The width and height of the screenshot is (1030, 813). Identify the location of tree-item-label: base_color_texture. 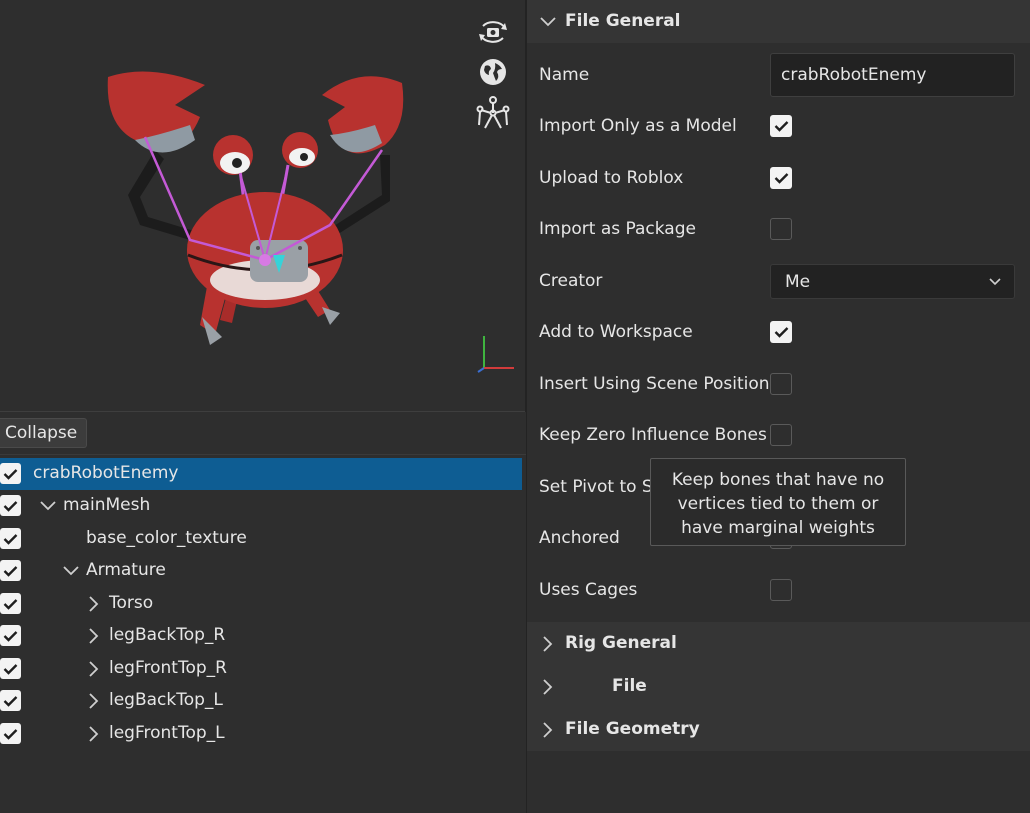
(166, 538).